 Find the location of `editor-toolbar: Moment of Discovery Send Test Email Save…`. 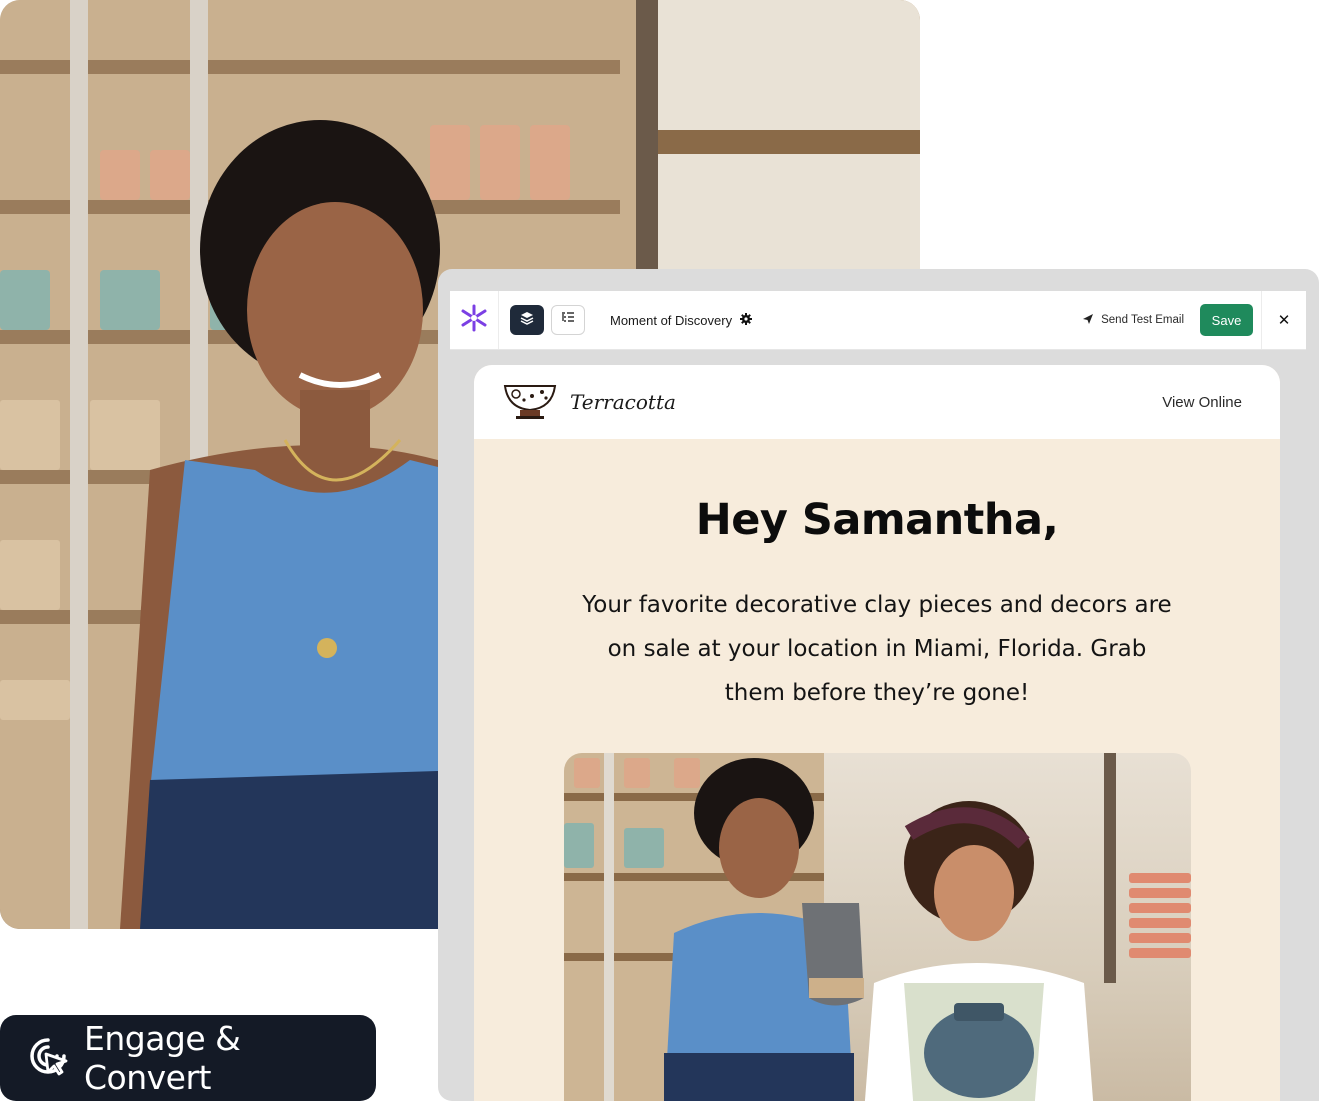

editor-toolbar: Moment of Discovery Send Test Email Save… is located at coordinates (878, 320).